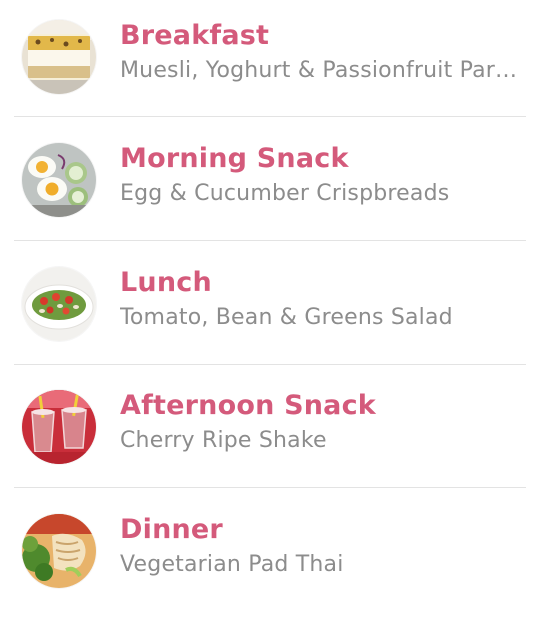 Image resolution: width=540 pixels, height=617 pixels. What do you see at coordinates (248, 405) in the screenshot?
I see `meal-title: Afternoon Snack` at bounding box center [248, 405].